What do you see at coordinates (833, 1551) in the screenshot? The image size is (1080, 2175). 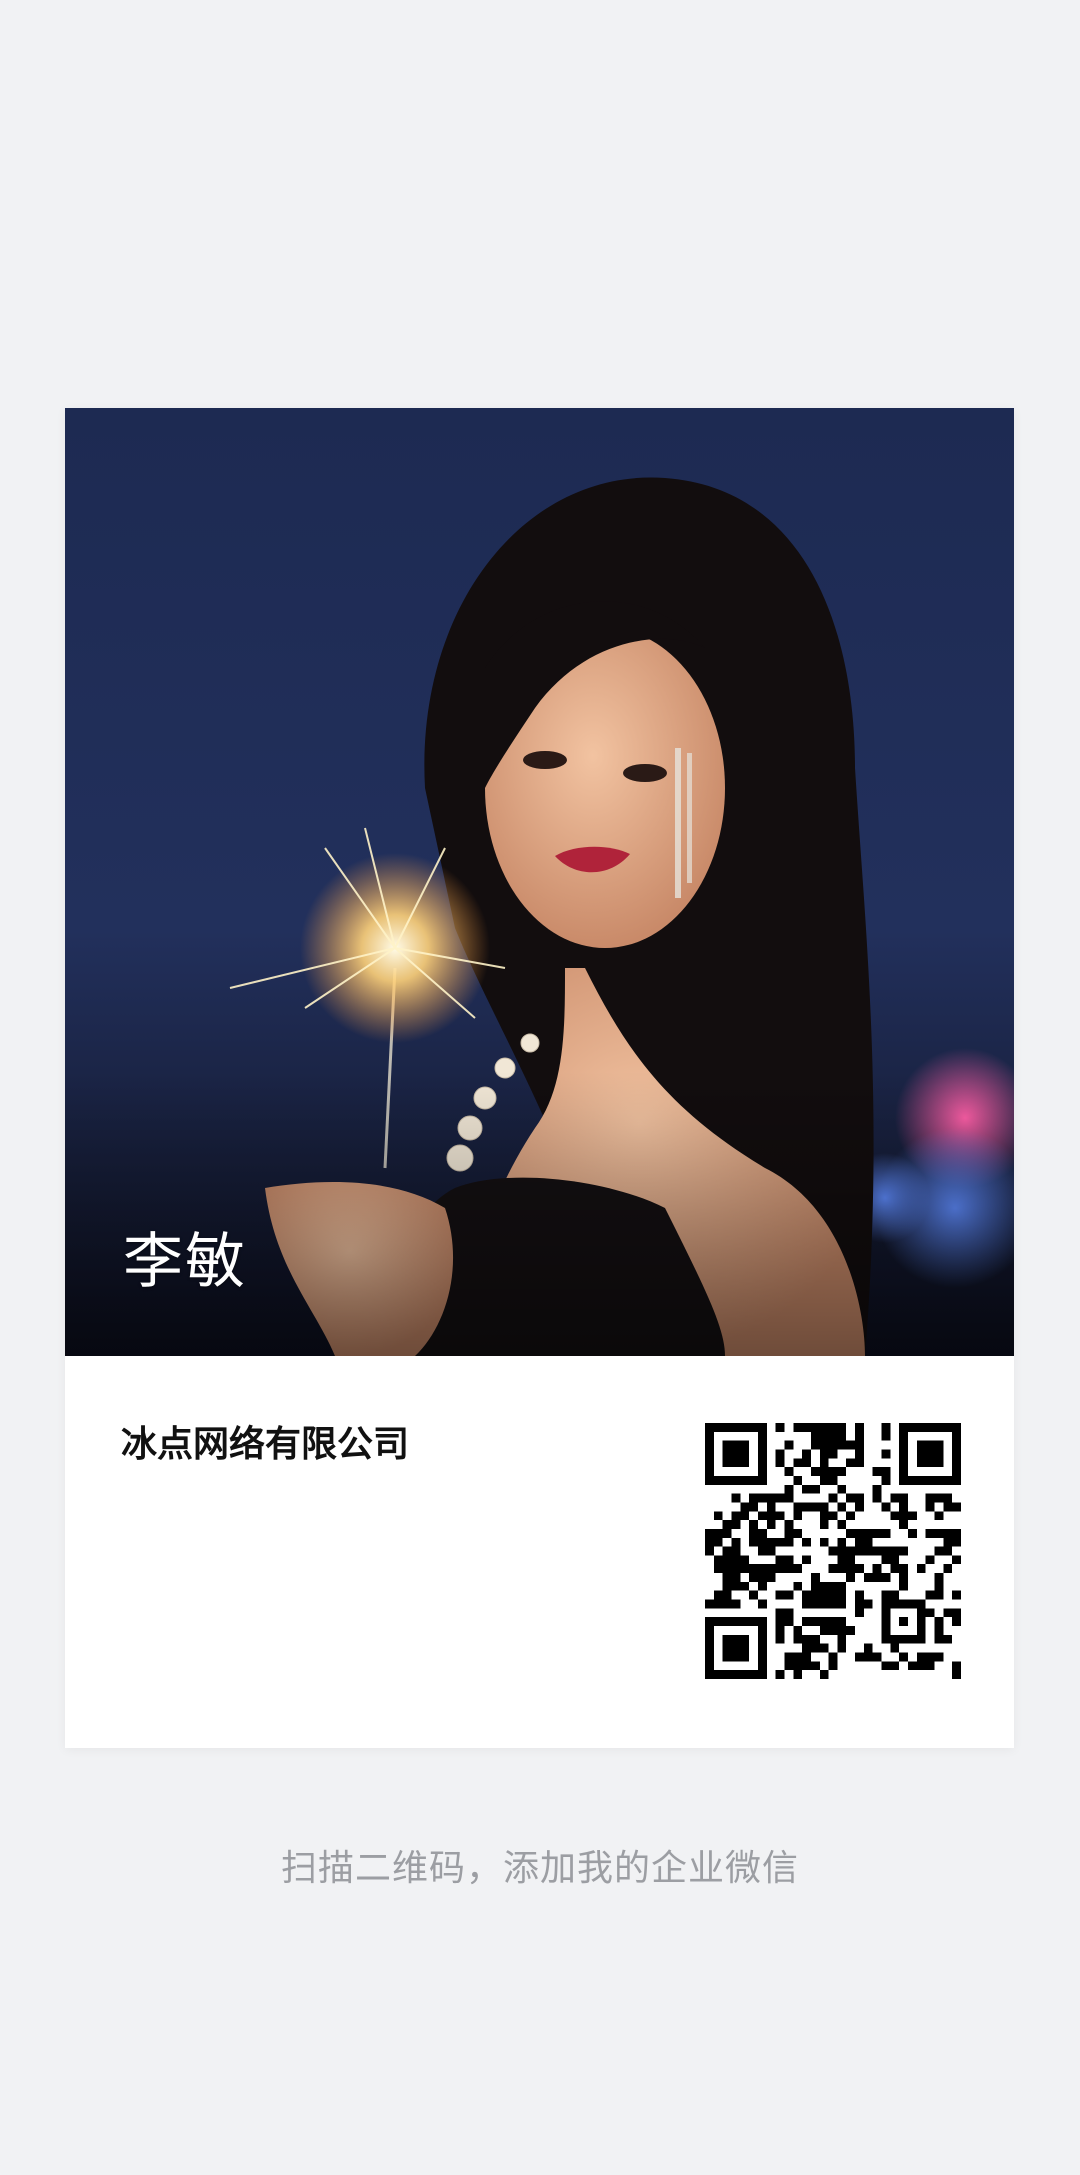 I see `qr-code-icon` at bounding box center [833, 1551].